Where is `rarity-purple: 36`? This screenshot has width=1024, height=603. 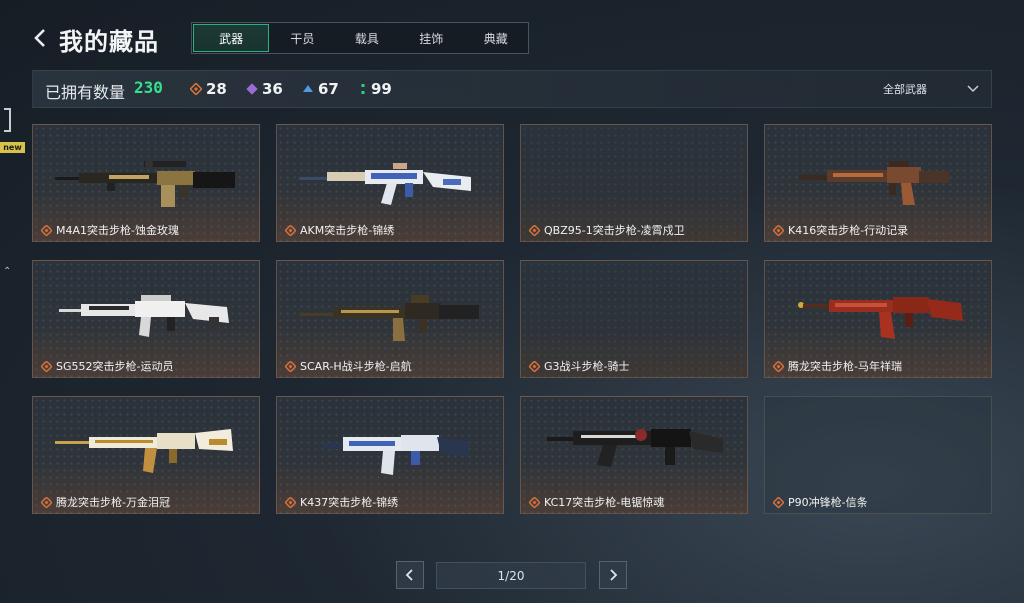
rarity-purple: 36 is located at coordinates (264, 89).